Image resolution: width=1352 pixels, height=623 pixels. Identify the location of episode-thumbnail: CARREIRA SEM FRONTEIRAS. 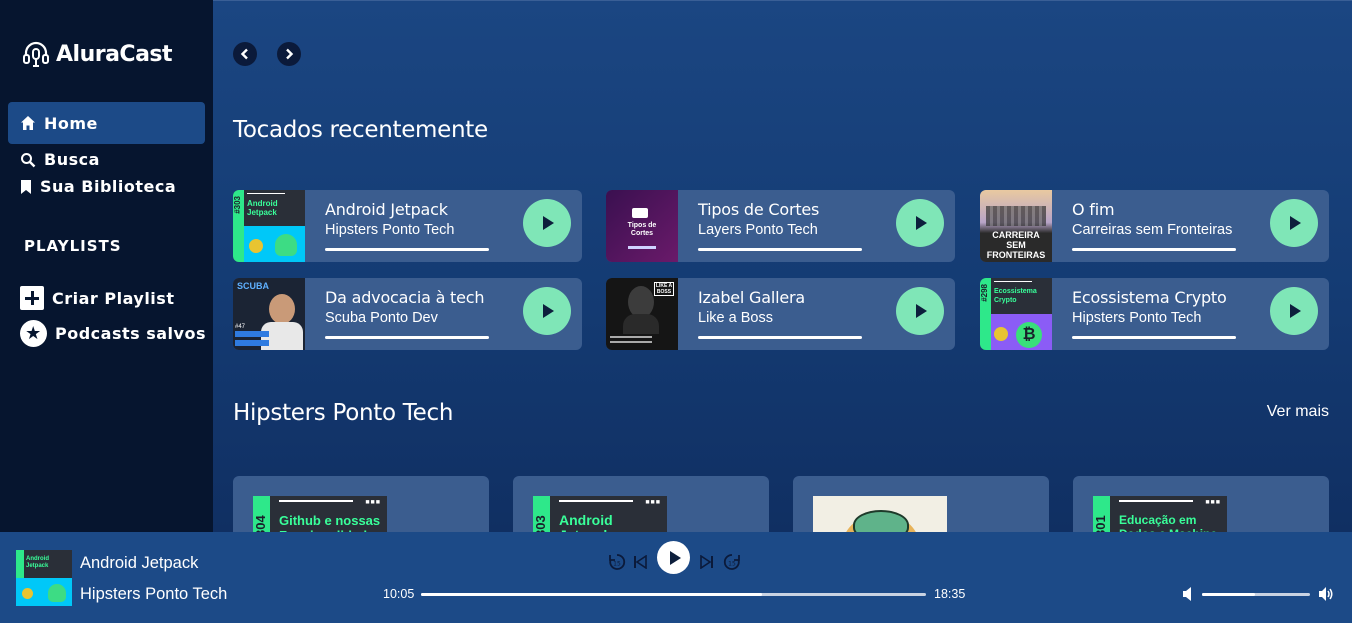
(1016, 226).